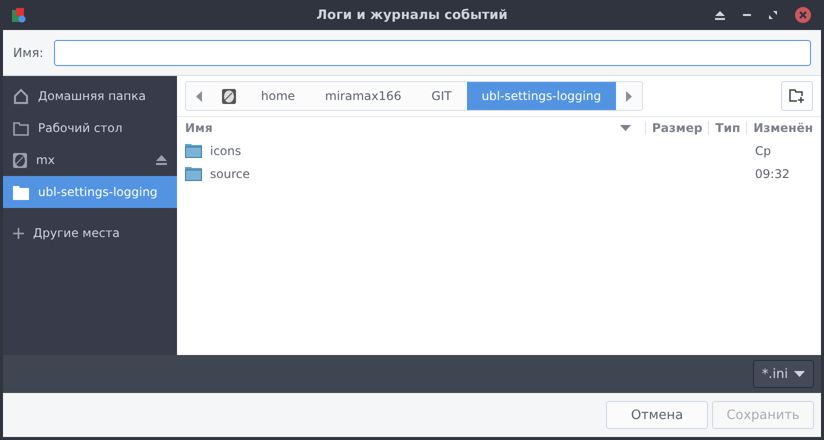 The width and height of the screenshot is (824, 440). What do you see at coordinates (90, 128) in the screenshot?
I see `sidebar-item: Рабочий стол` at bounding box center [90, 128].